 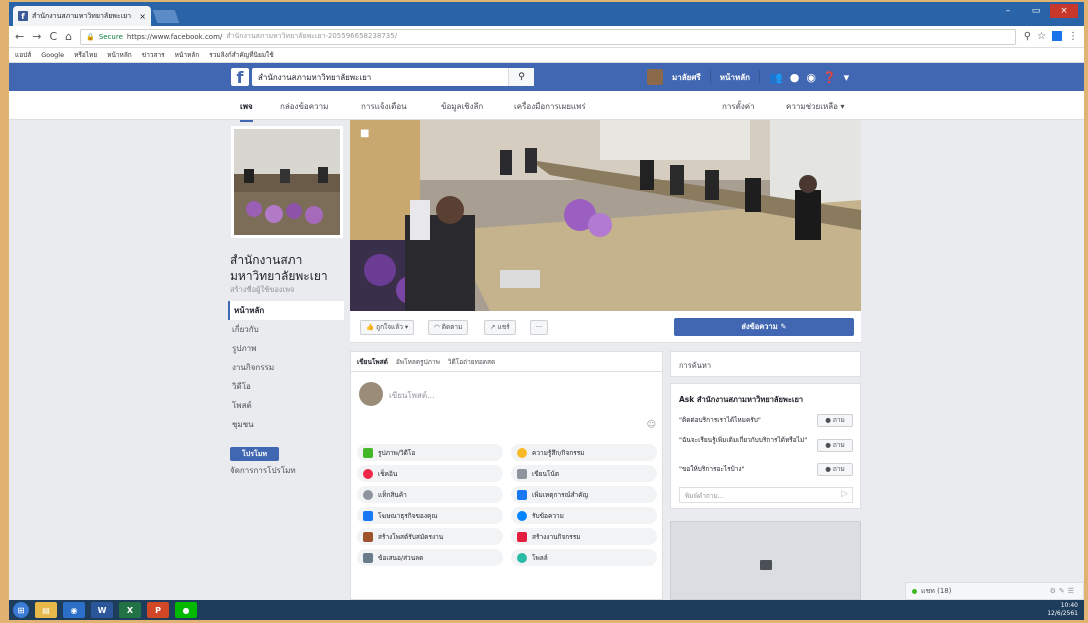 I want to click on option-feeling: ความรู้สึก/กิจกรรม, so click(x=584, y=452).